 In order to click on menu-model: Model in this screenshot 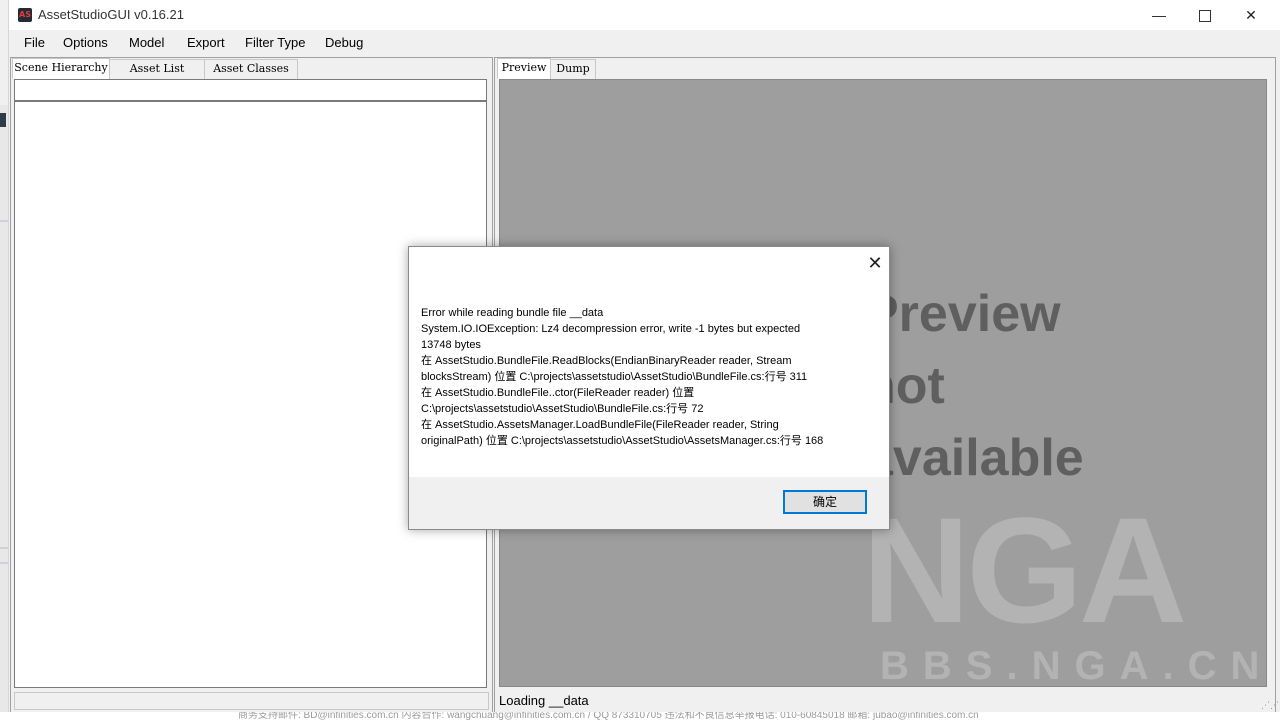, I will do `click(146, 42)`.